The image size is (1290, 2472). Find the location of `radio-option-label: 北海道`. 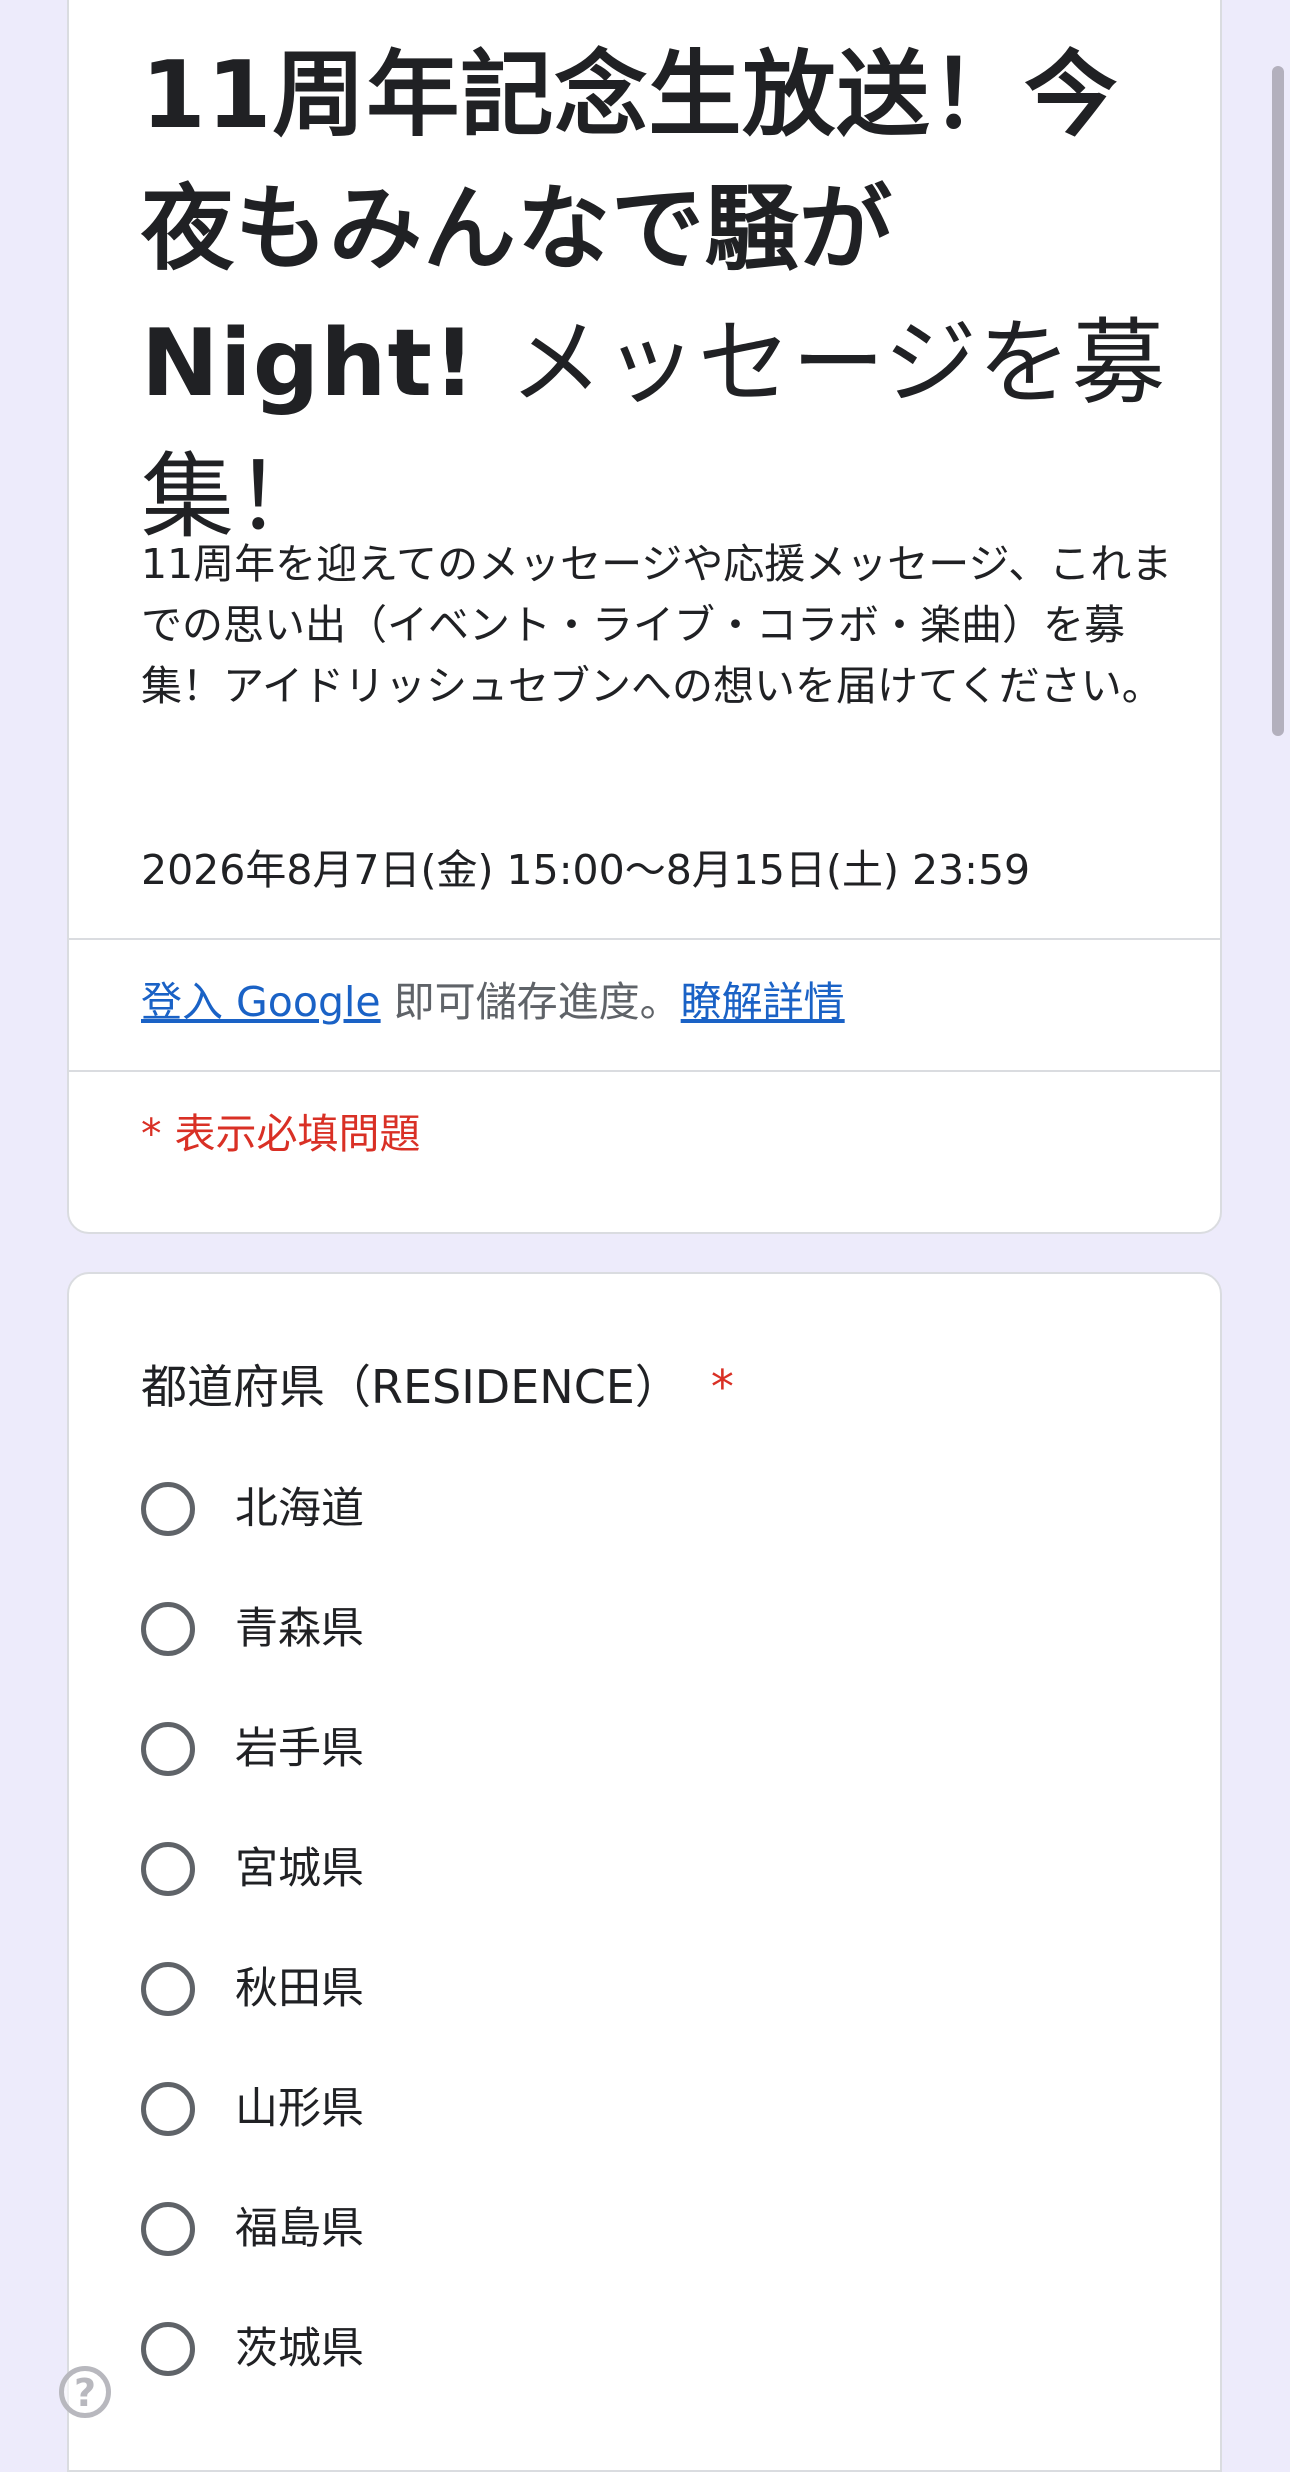

radio-option-label: 北海道 is located at coordinates (299, 1509).